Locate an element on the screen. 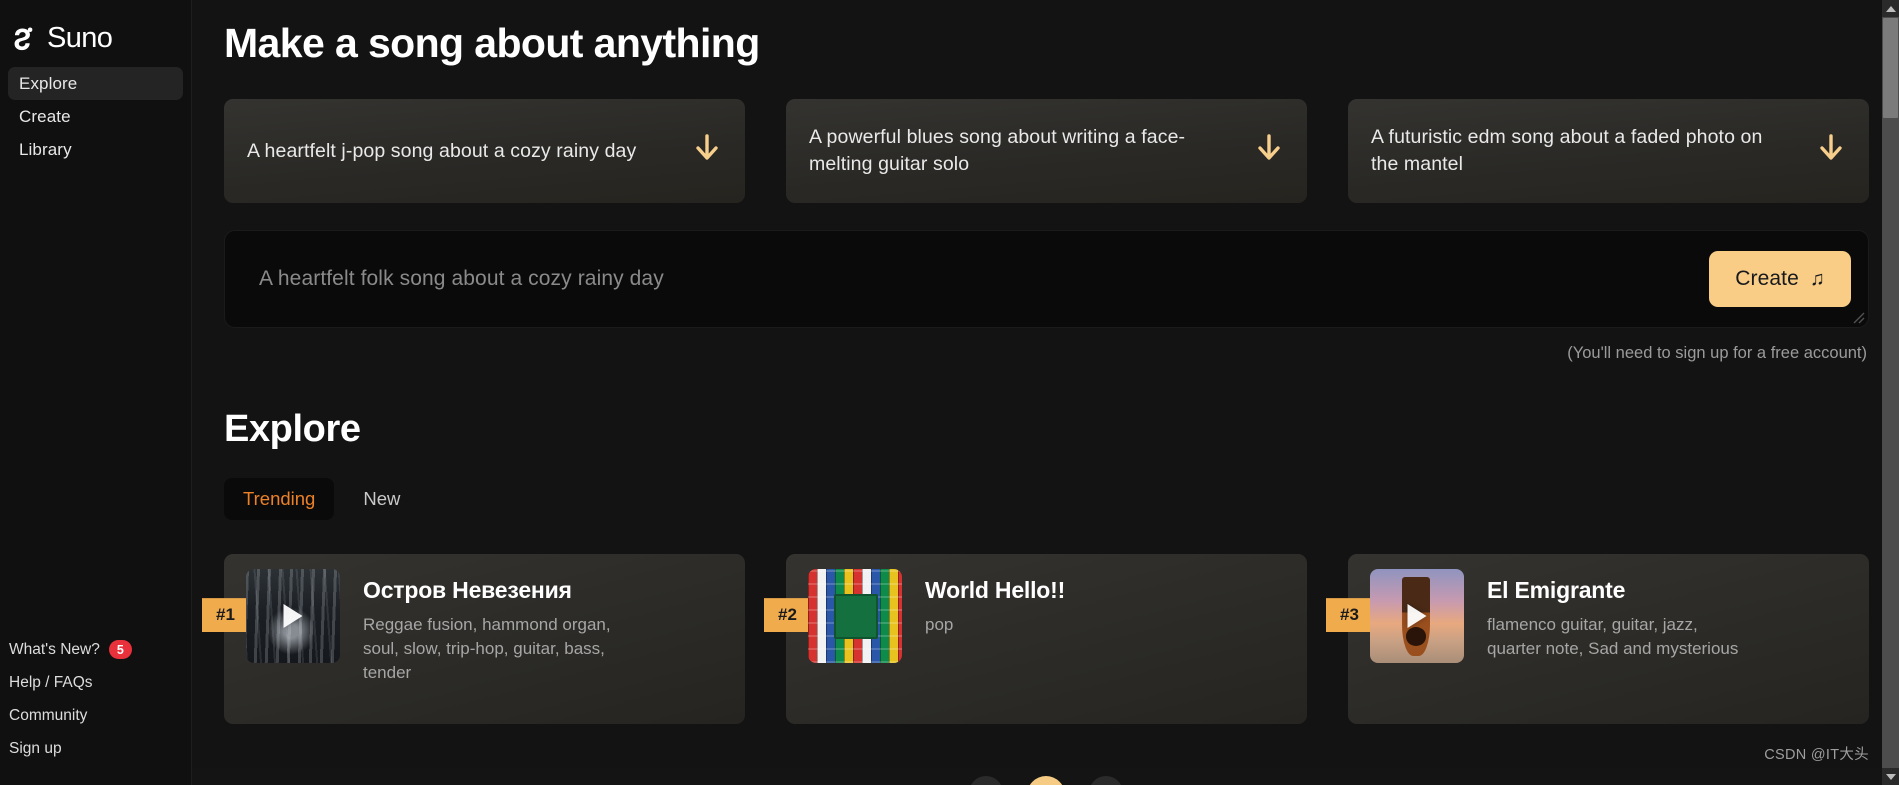 This screenshot has height=785, width=1899. sidebar-nav-primary: Explore Create Library is located at coordinates (95, 116).